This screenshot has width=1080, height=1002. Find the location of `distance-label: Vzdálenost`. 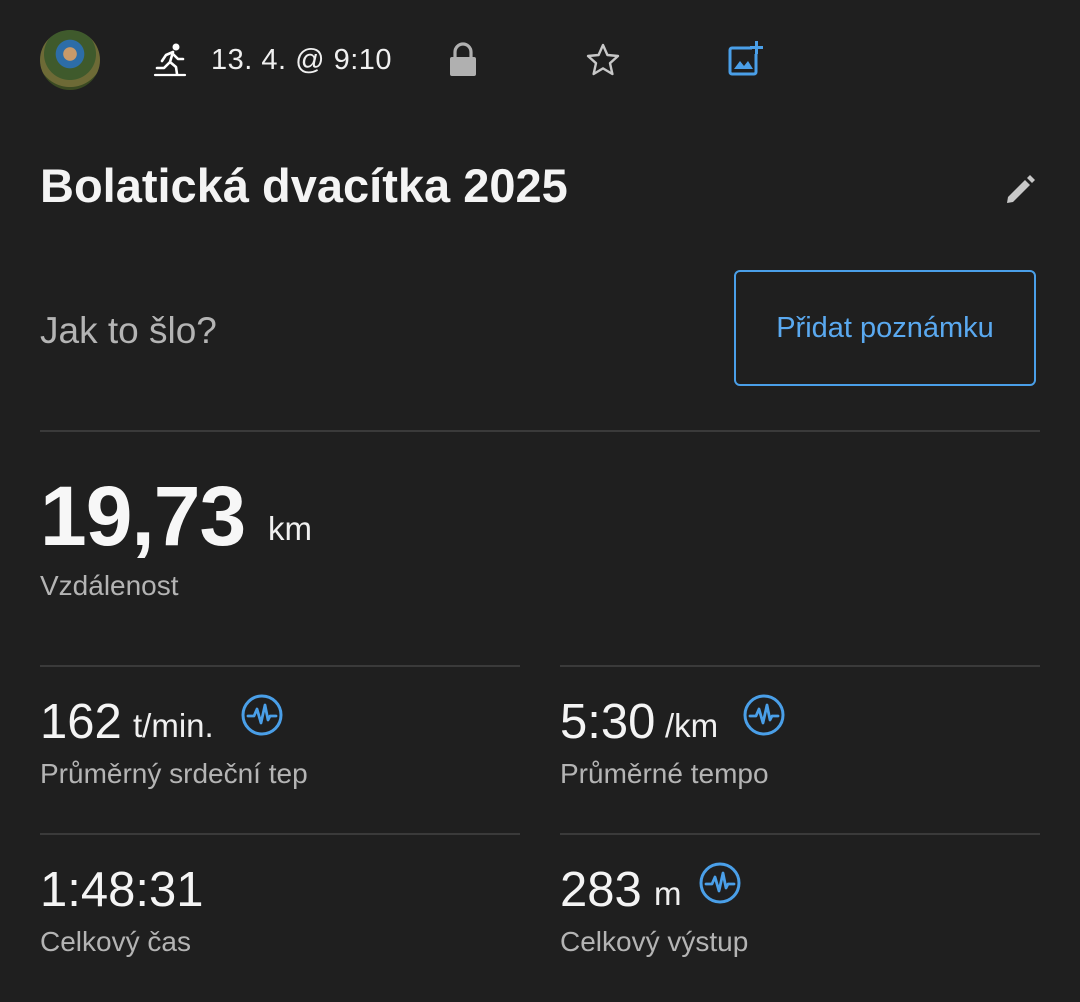

distance-label: Vzdálenost is located at coordinates (109, 585).